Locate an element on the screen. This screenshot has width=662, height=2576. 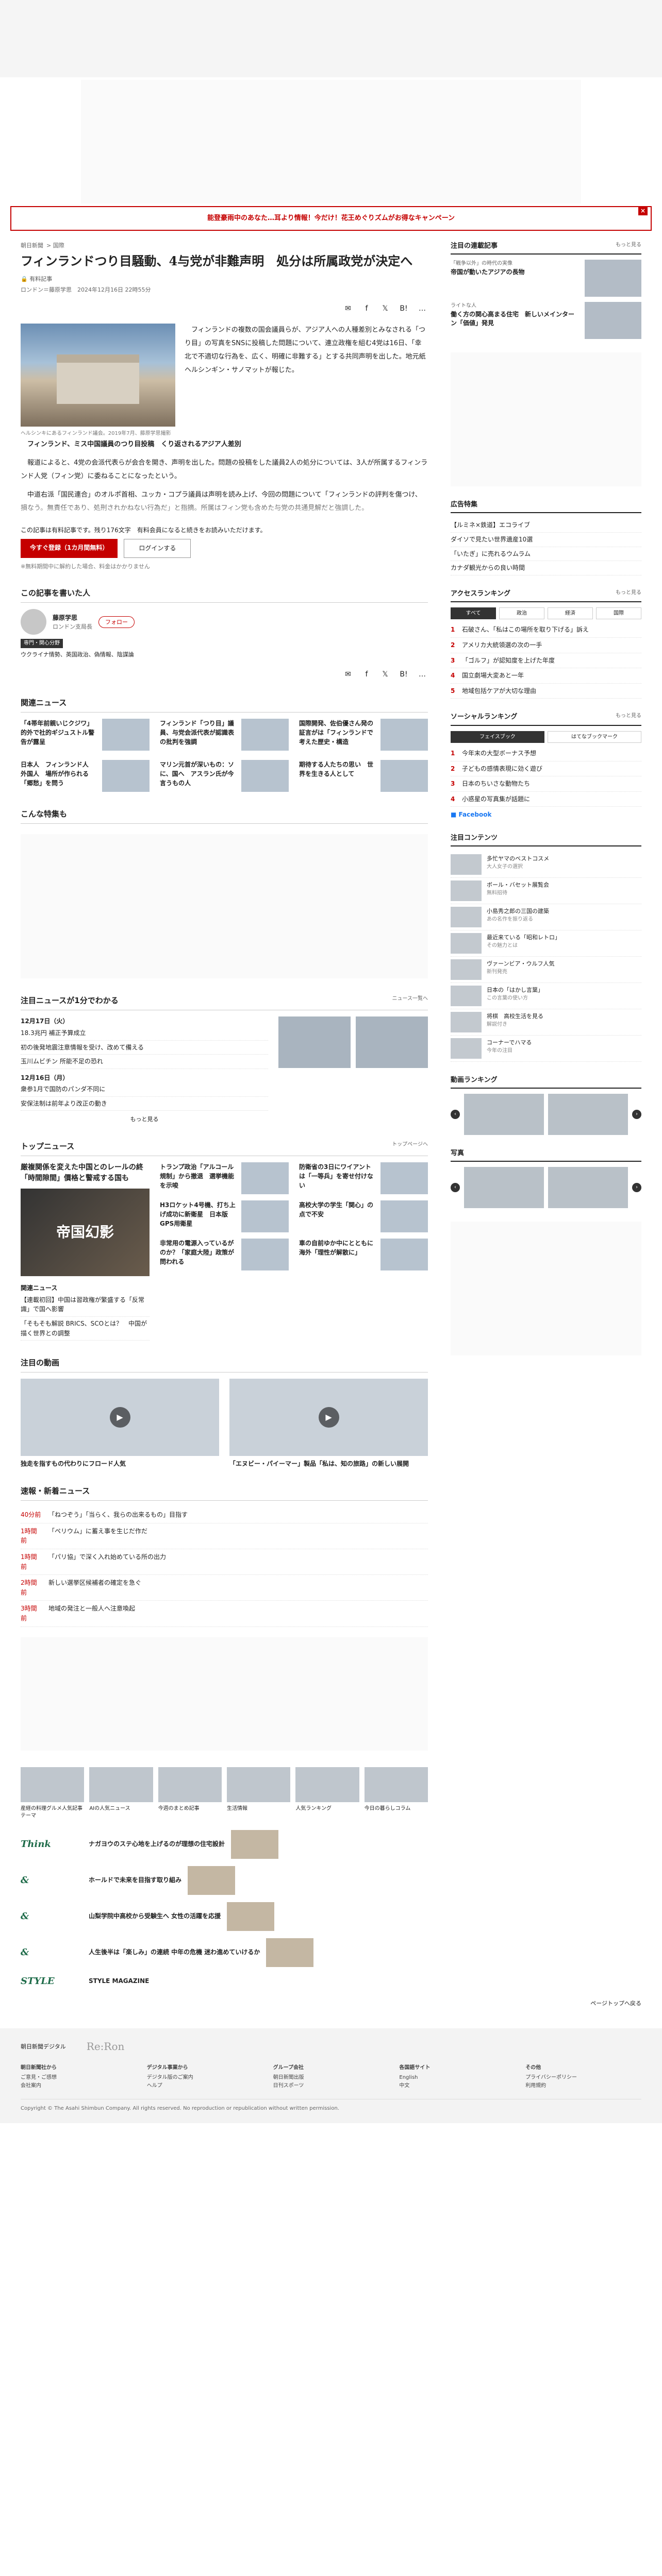
page-top-link: ページトップへ戻る is located at coordinates (331, 2003).